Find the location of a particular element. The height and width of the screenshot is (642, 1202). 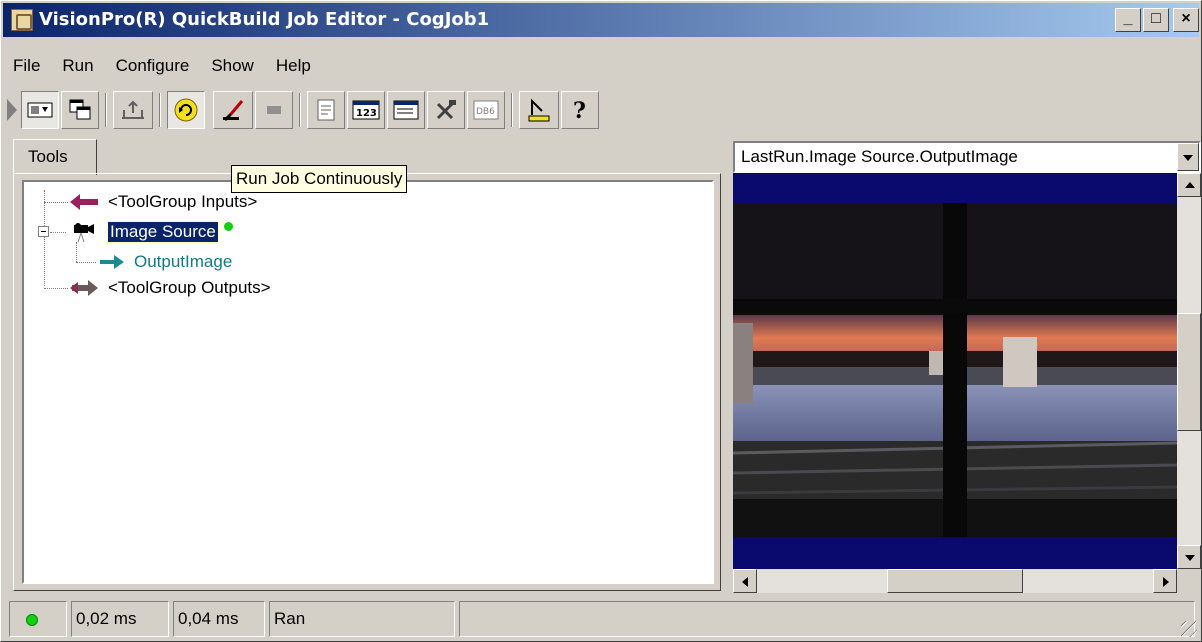

tree-item-label: <ToolGroup Inputs> is located at coordinates (183, 201).